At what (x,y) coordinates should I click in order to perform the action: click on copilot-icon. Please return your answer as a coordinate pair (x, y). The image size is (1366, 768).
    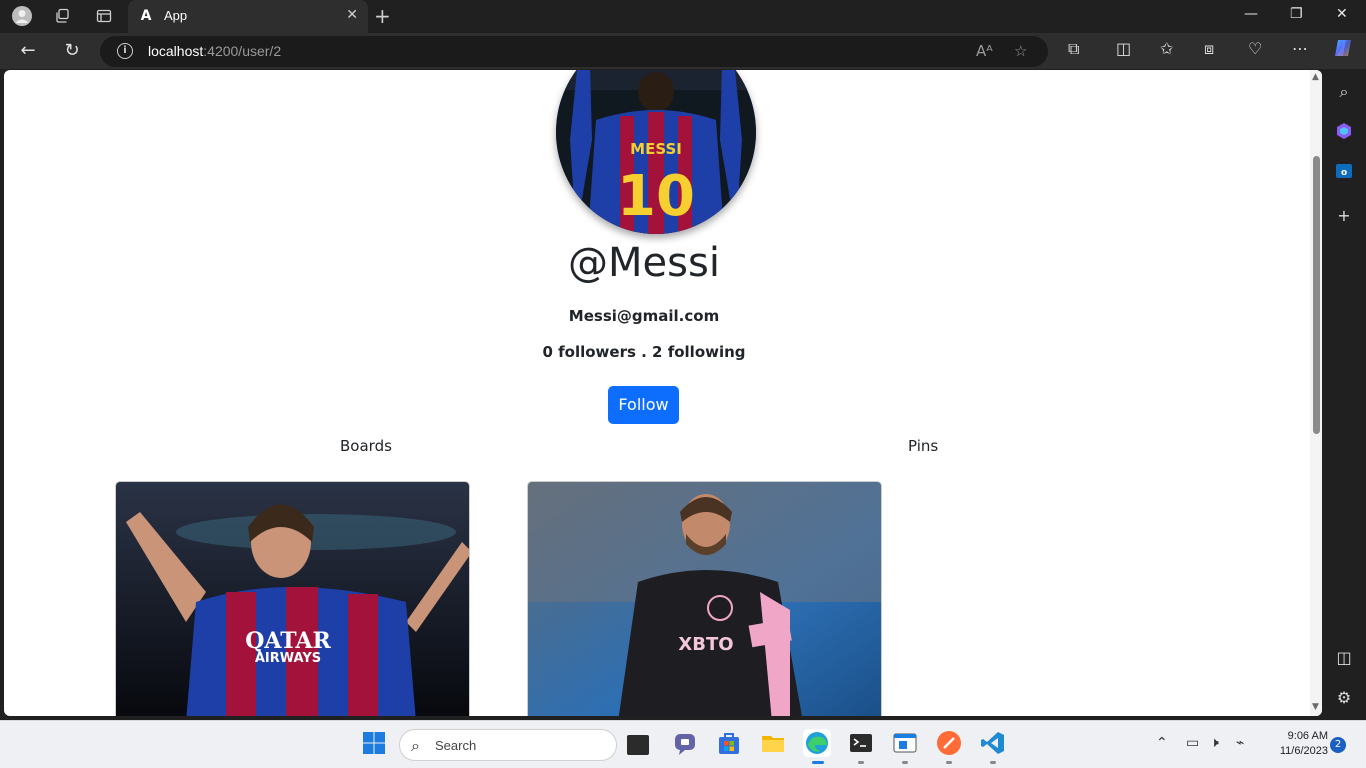
    Looking at the image, I should click on (1343, 50).